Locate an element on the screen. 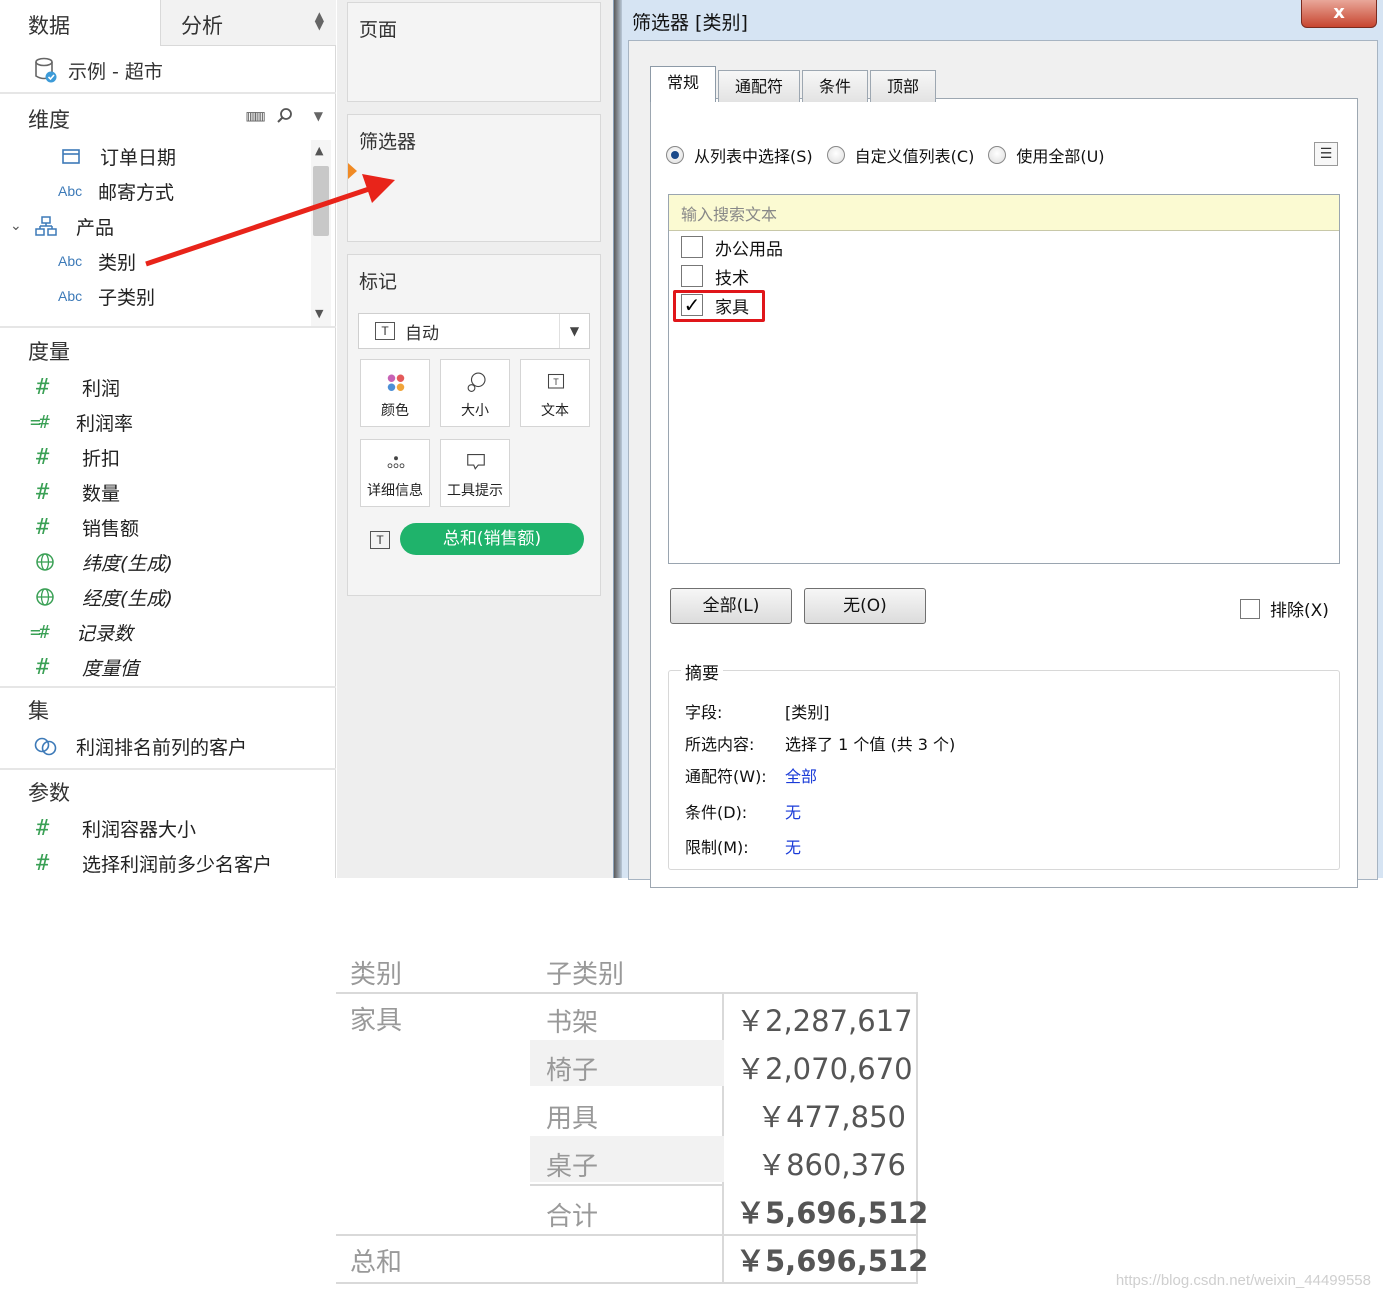  size-button: 大小 is located at coordinates (475, 393).